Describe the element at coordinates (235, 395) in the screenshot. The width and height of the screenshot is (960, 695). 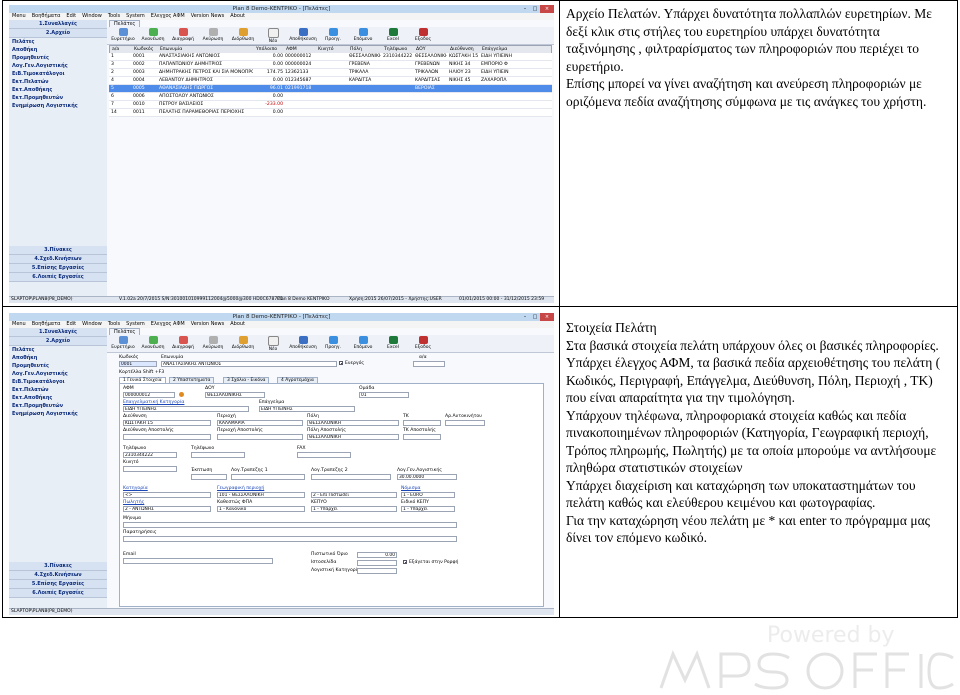
I see `doy-field: ΘΕΣΣΑΛΟΝΙΚΗΣ` at that location.